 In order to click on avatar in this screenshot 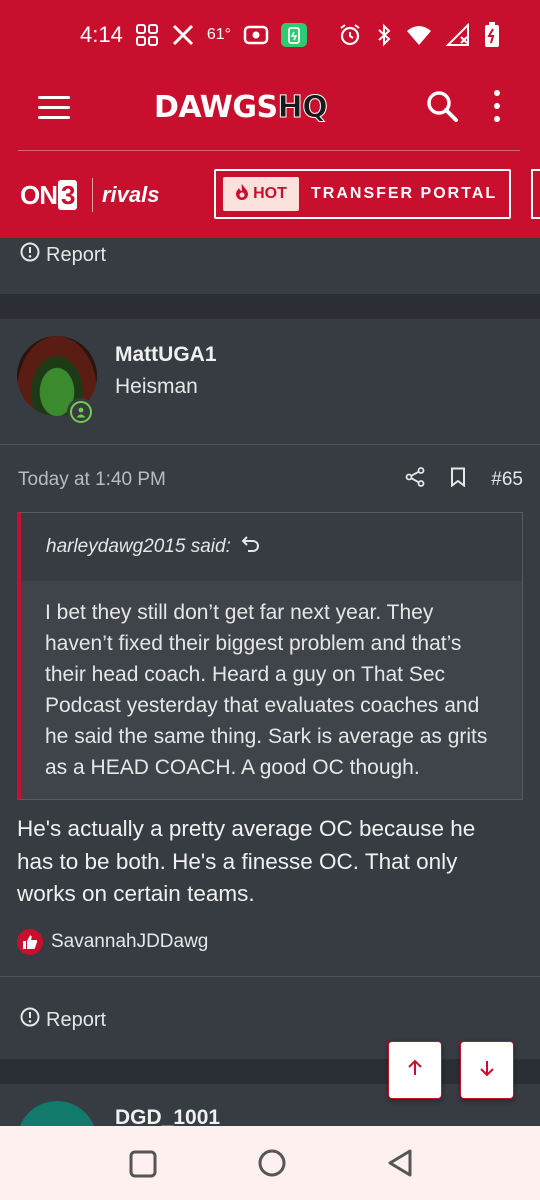, I will do `click(57, 1113)`.